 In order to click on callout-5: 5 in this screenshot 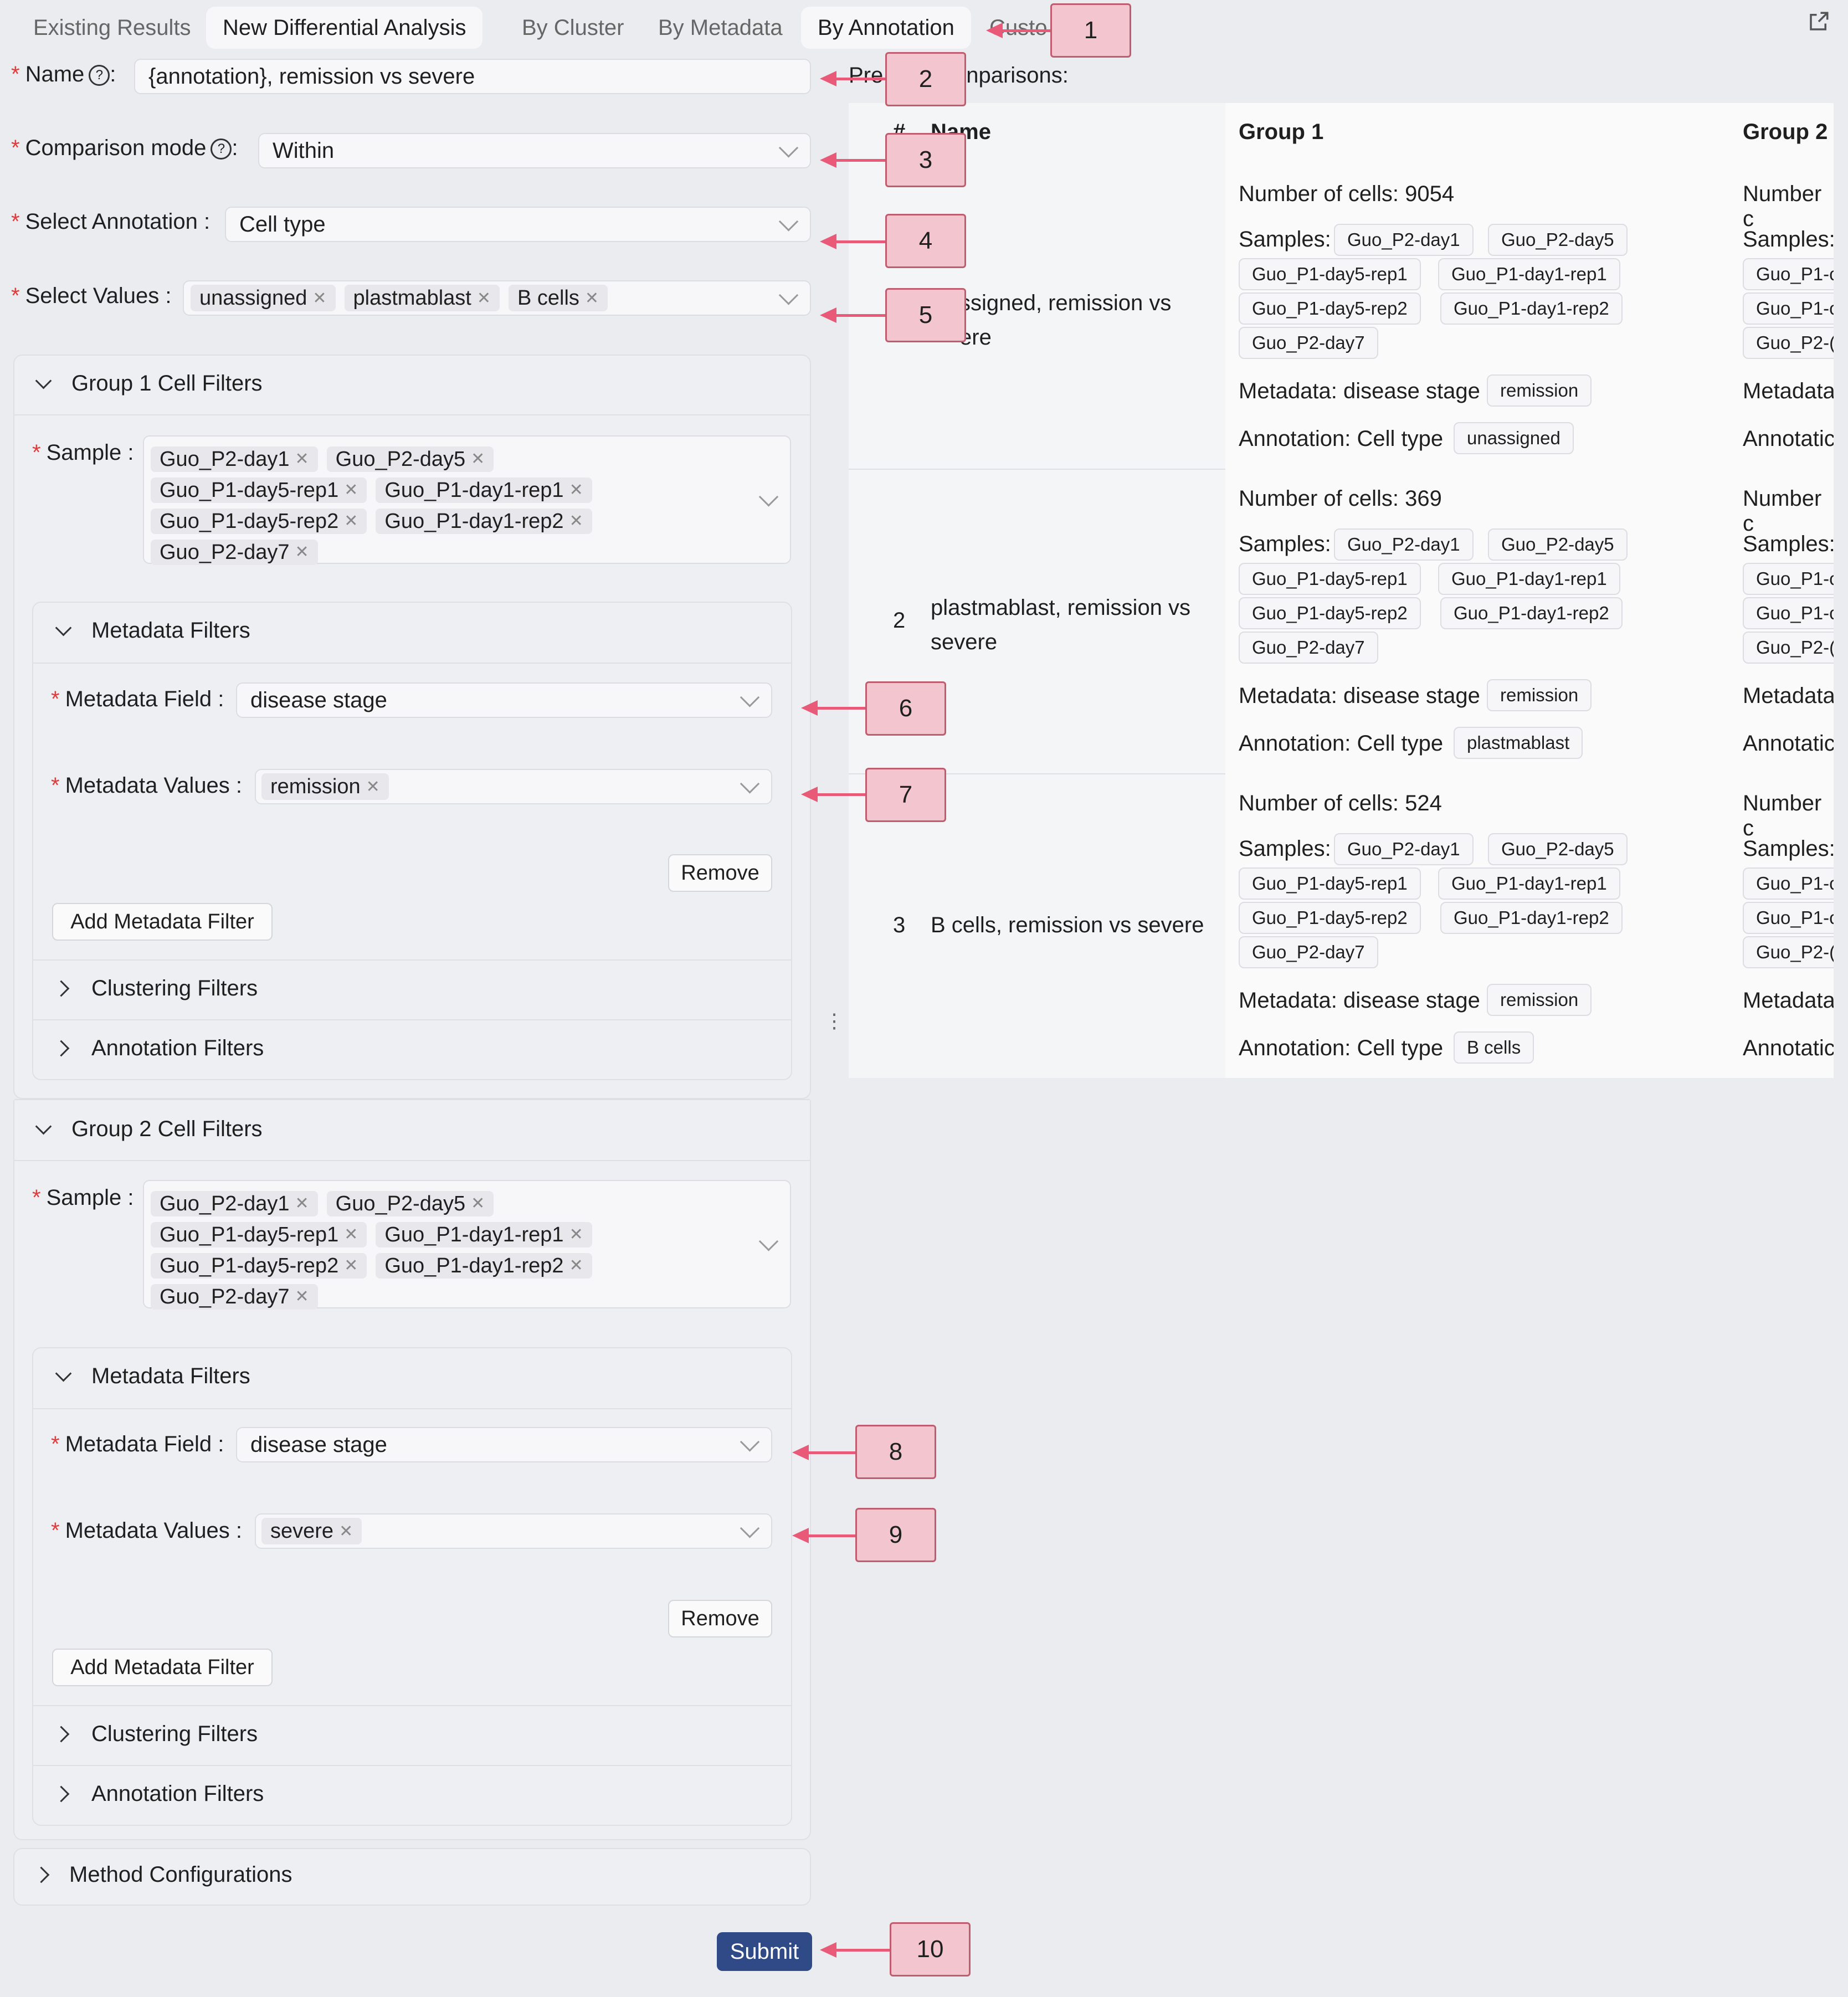, I will do `click(925, 315)`.